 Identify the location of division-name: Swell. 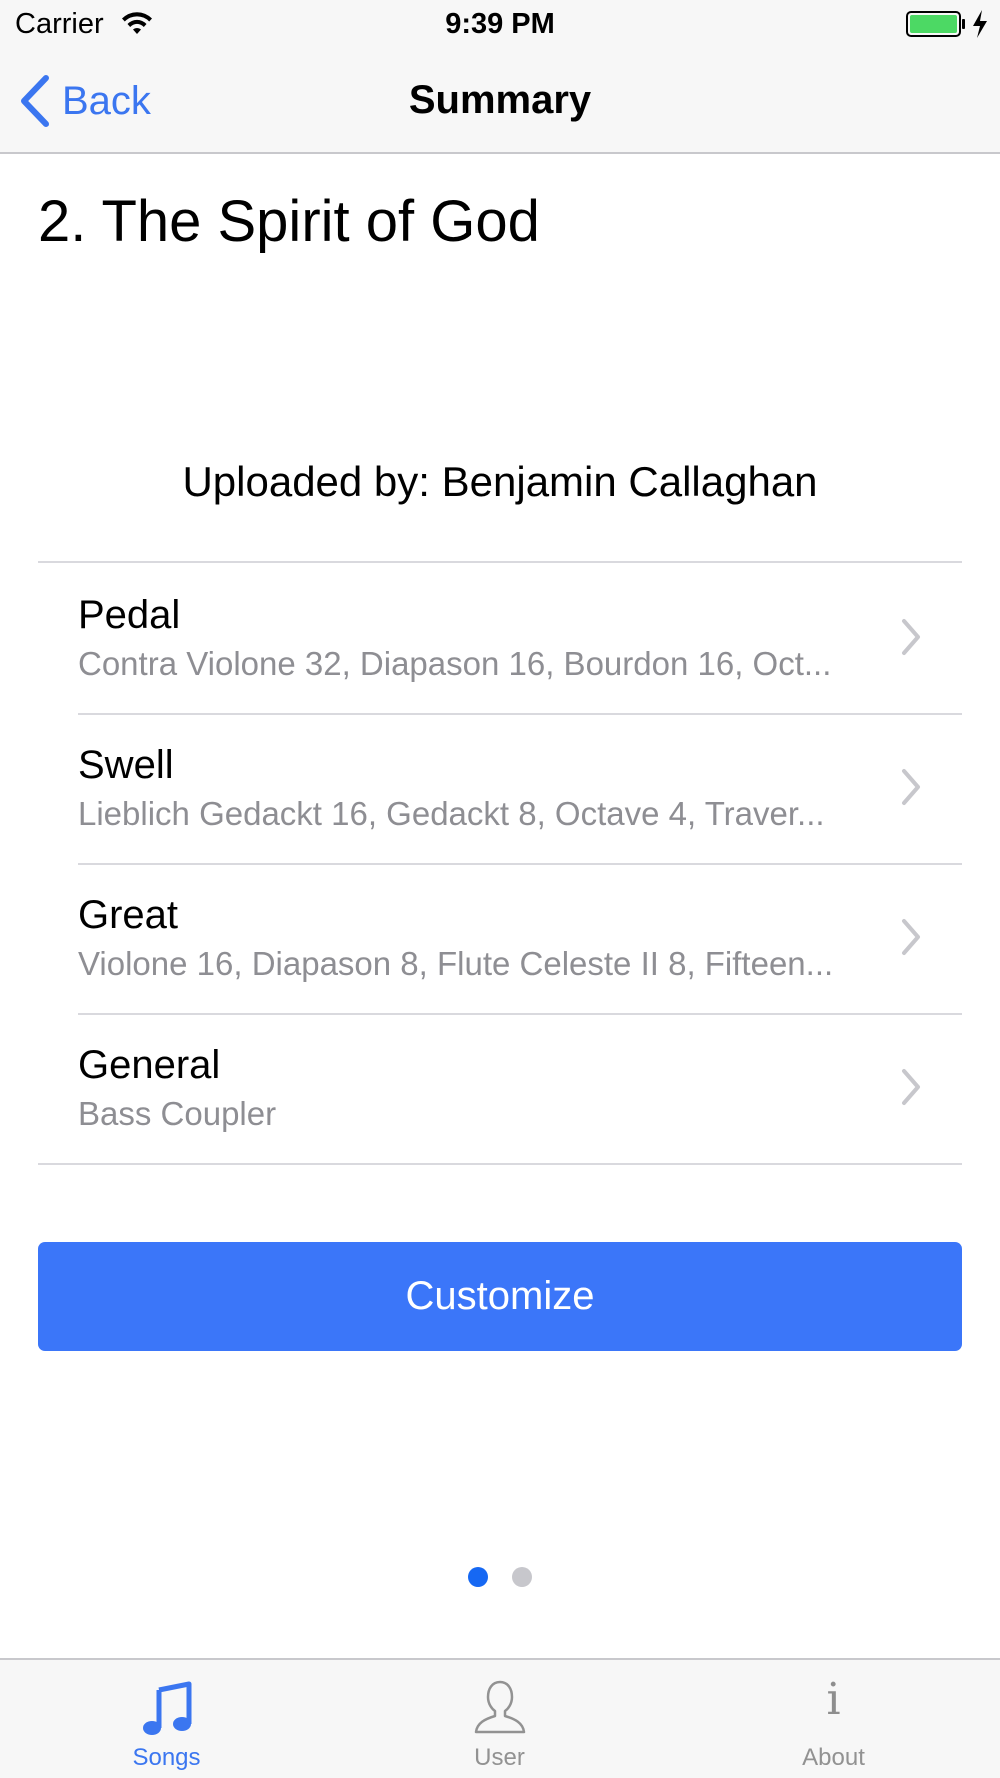
(126, 765).